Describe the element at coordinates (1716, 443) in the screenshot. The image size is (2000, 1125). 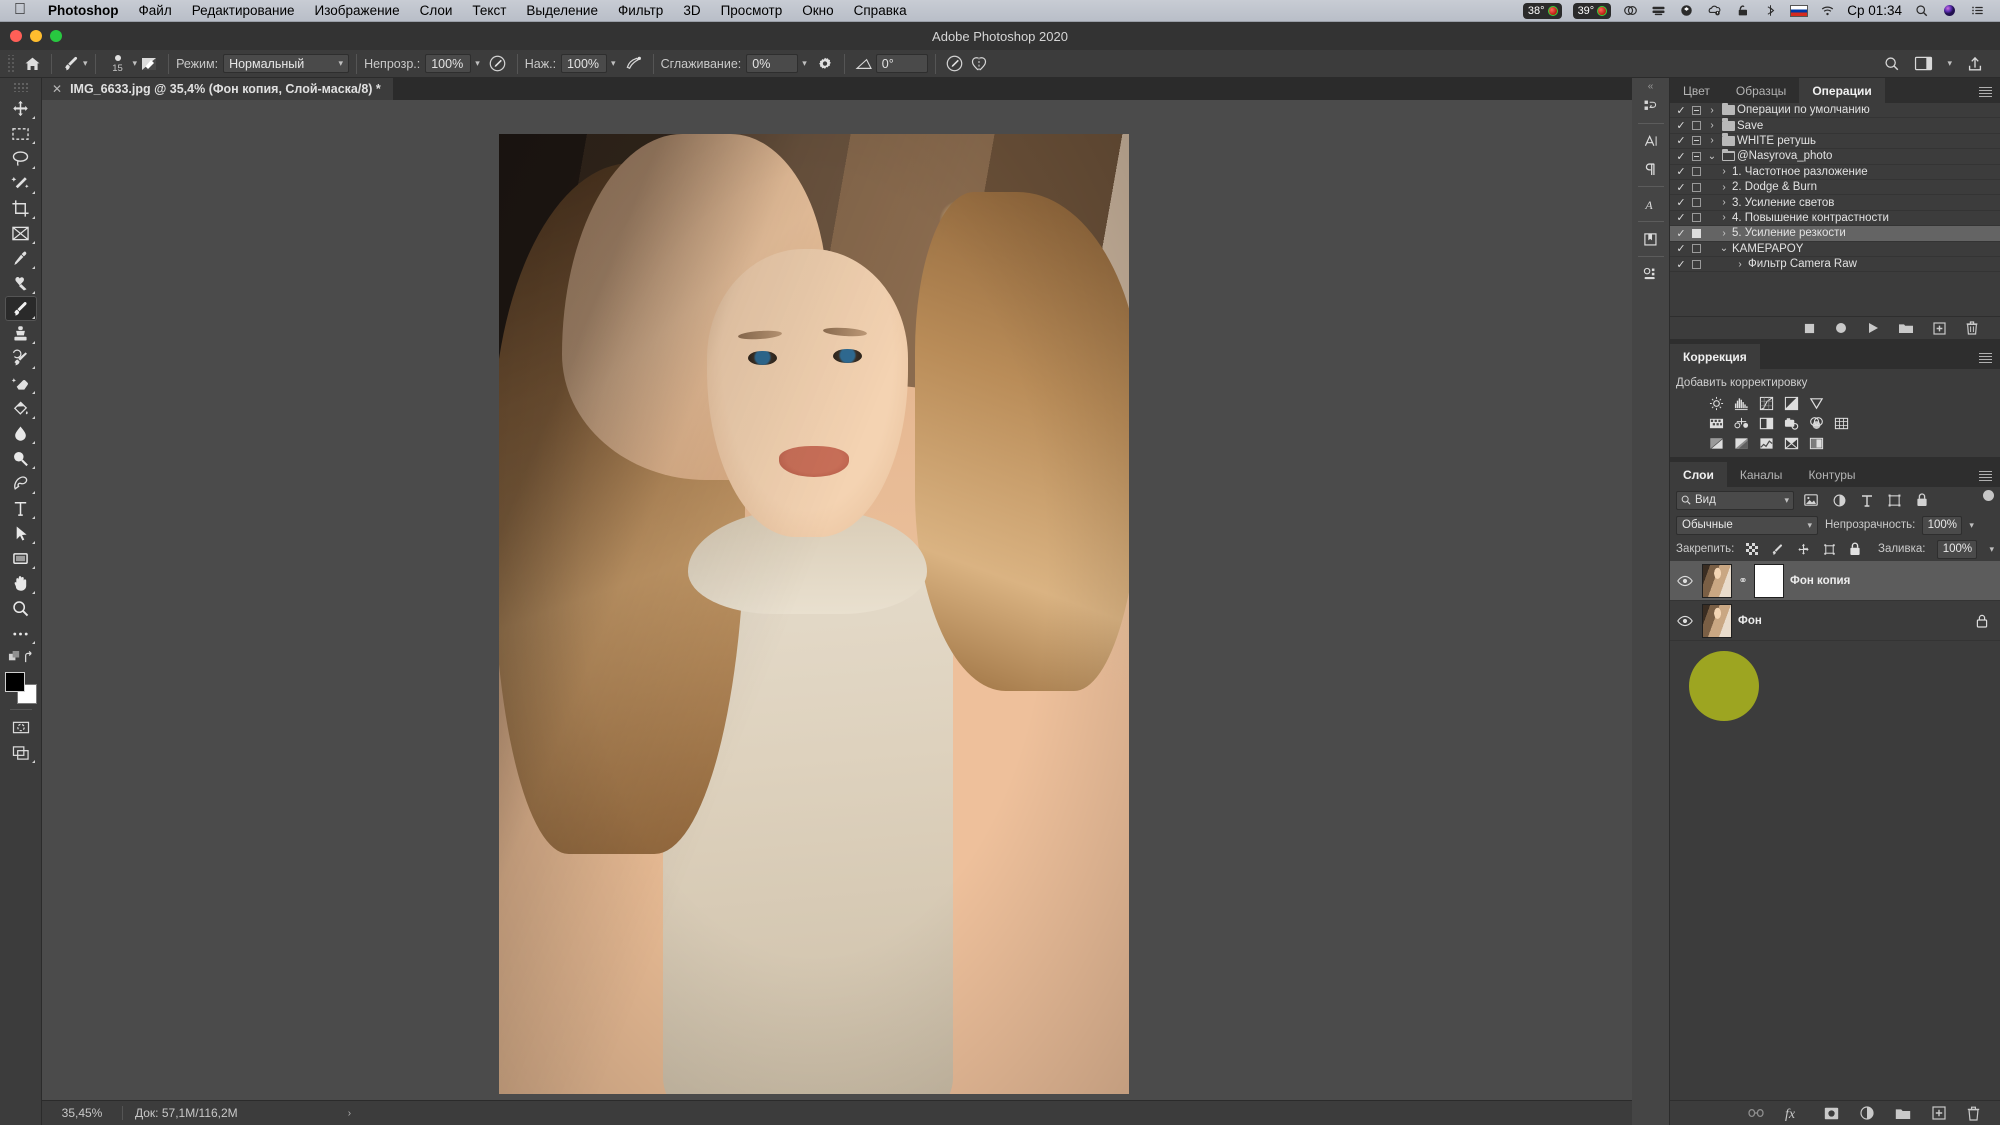
I see `invert-icon` at that location.